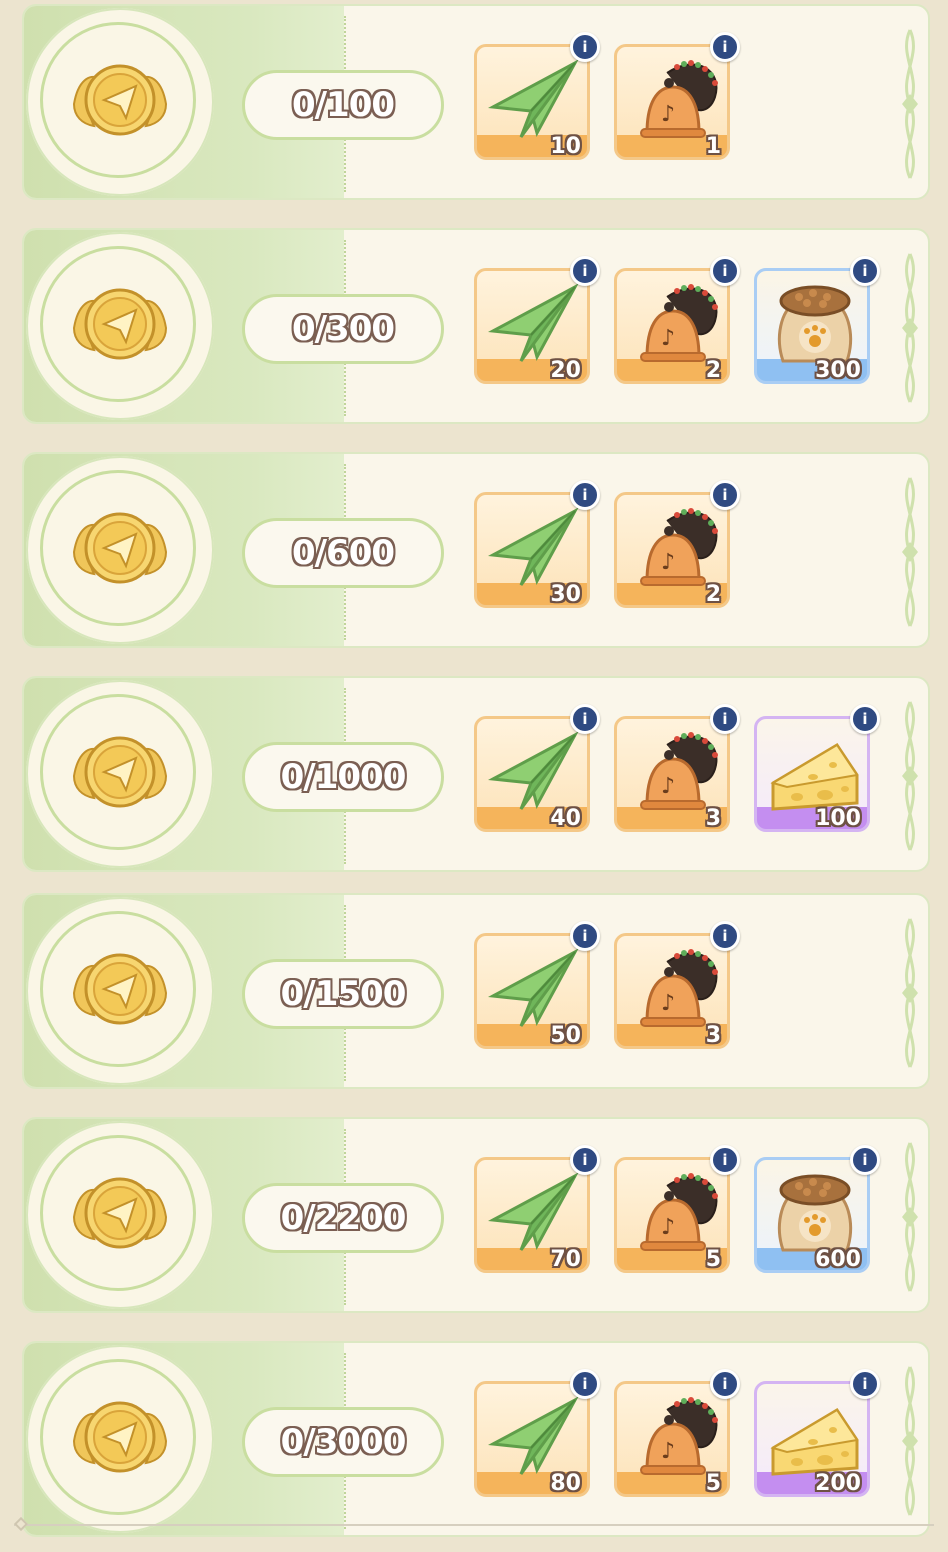 This screenshot has height=1552, width=948. What do you see at coordinates (838, 818) in the screenshot?
I see `reward-quantity: 100` at bounding box center [838, 818].